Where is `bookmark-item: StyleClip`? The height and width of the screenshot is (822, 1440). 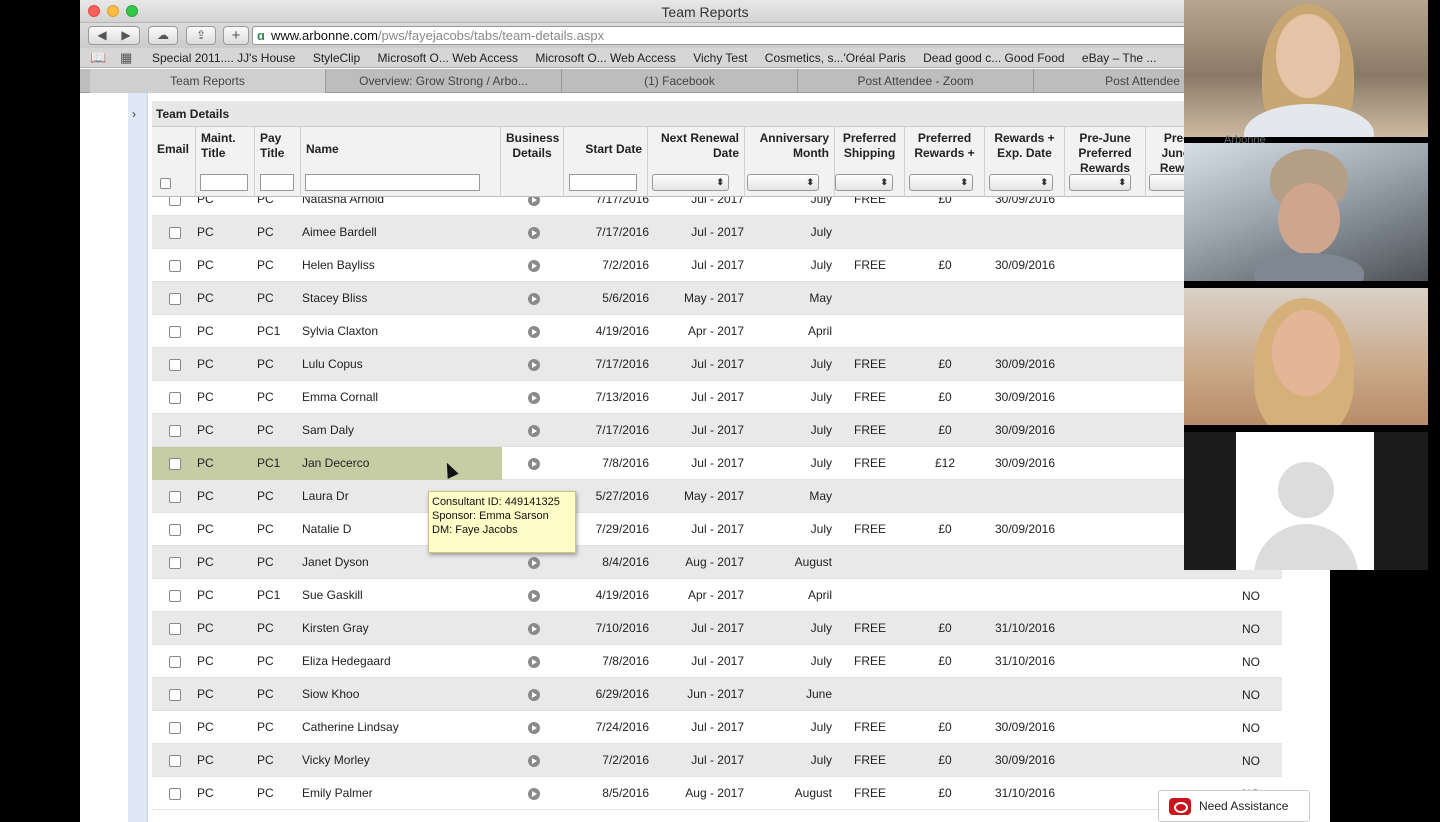
bookmark-item: StyleClip is located at coordinates (336, 58).